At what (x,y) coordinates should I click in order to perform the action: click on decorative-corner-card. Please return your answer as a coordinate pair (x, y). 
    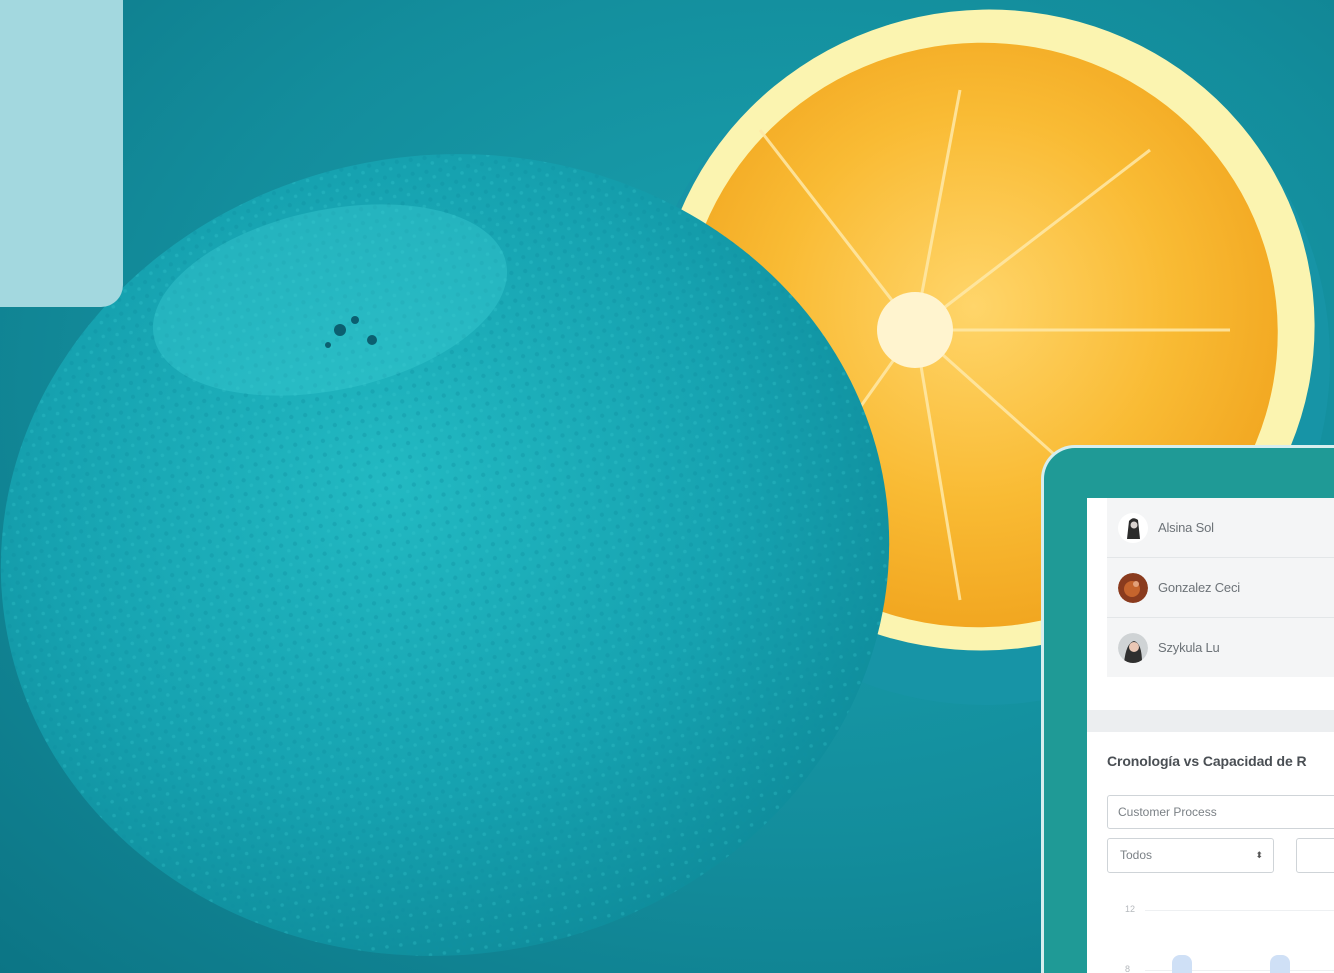
    Looking at the image, I should click on (61, 153).